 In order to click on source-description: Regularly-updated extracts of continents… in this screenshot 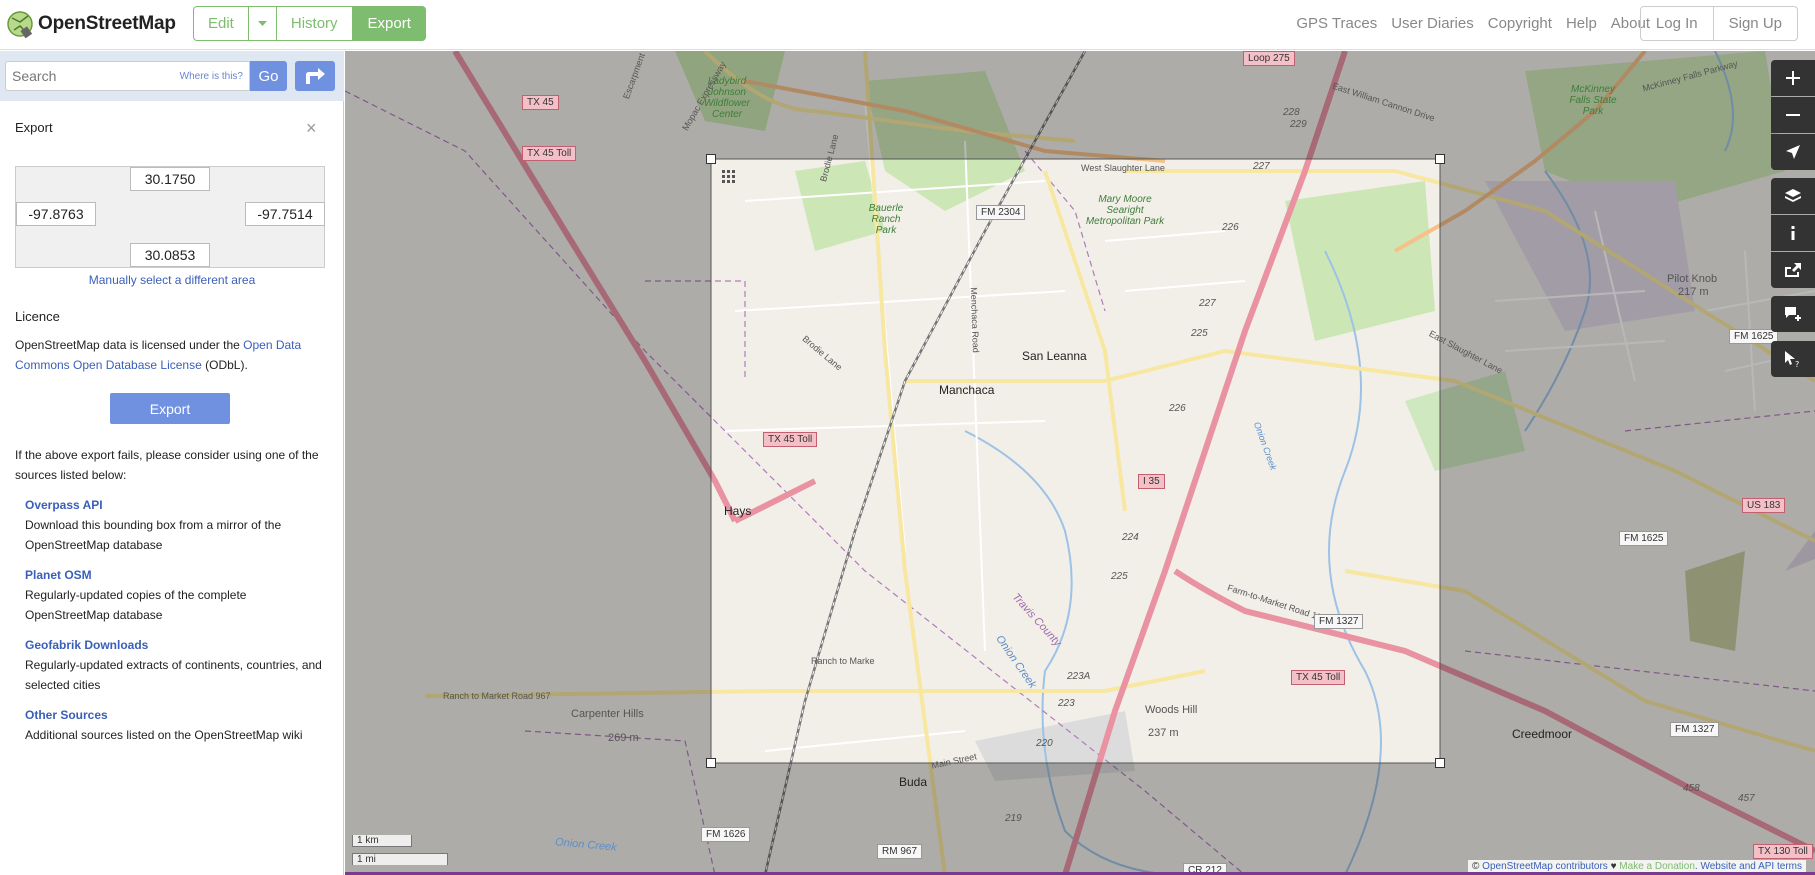, I will do `click(173, 675)`.